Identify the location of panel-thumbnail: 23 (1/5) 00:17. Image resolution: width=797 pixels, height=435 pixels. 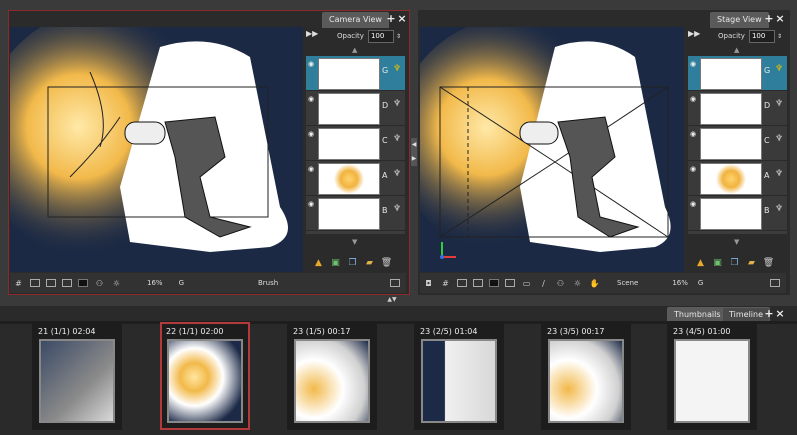
(332, 376).